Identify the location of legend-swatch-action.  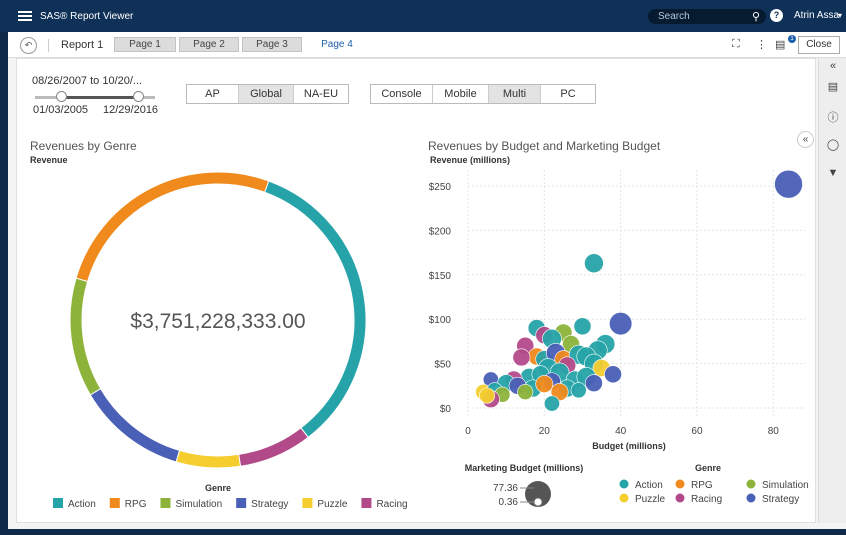
(58, 503).